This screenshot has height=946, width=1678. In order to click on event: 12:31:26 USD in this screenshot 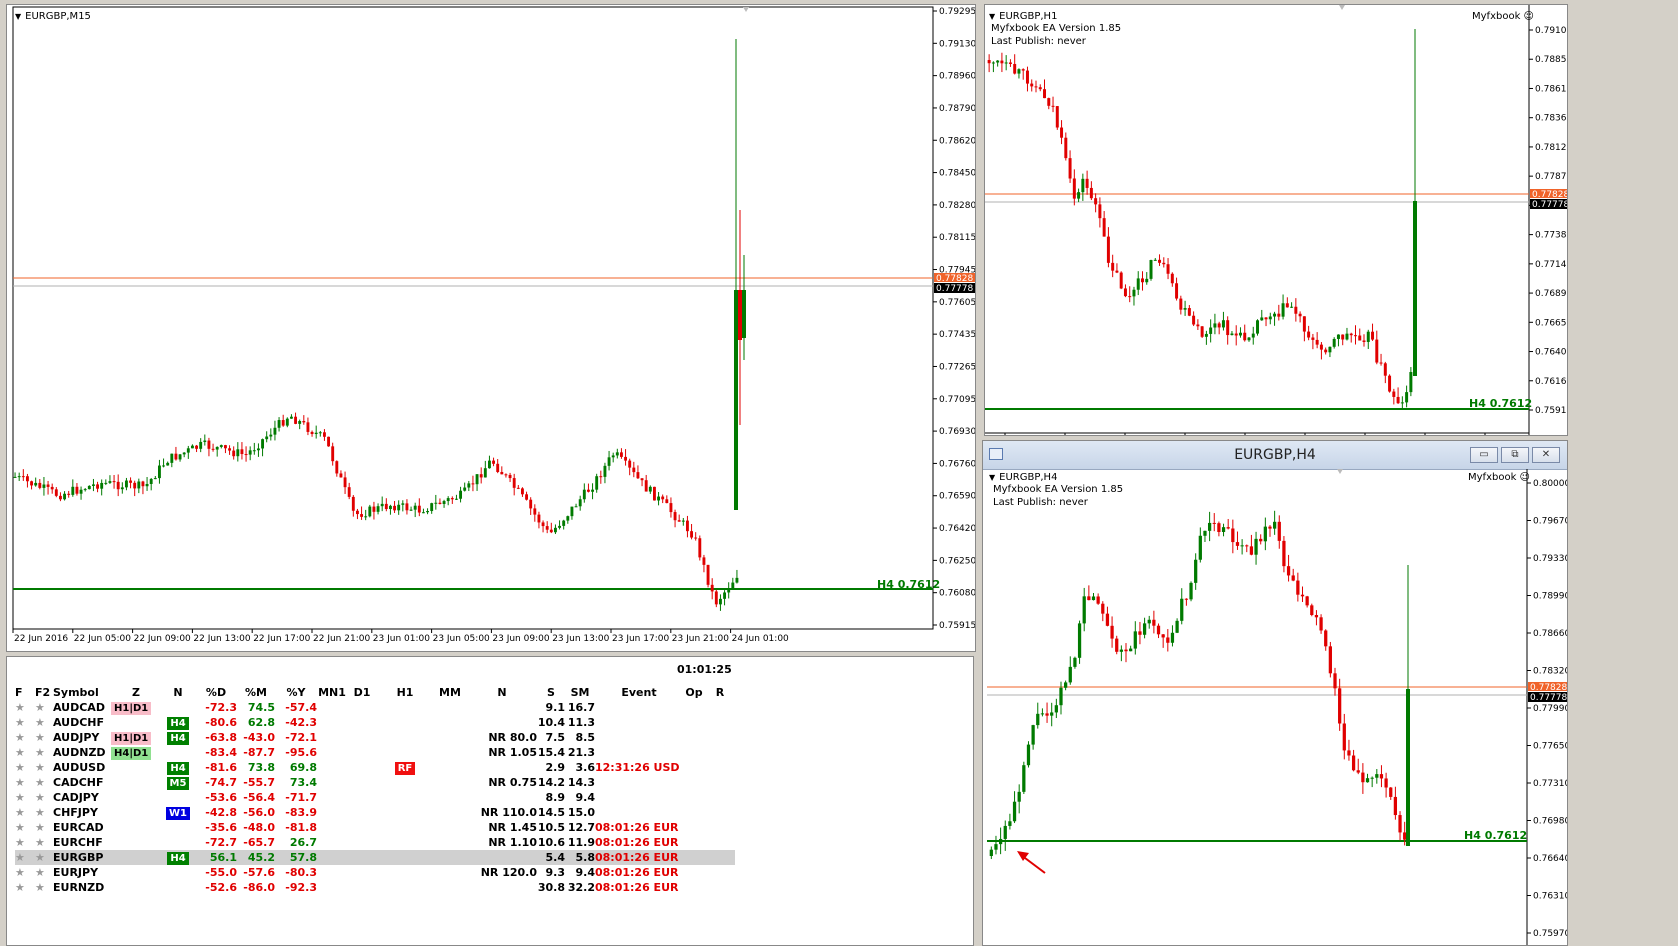, I will do `click(637, 767)`.